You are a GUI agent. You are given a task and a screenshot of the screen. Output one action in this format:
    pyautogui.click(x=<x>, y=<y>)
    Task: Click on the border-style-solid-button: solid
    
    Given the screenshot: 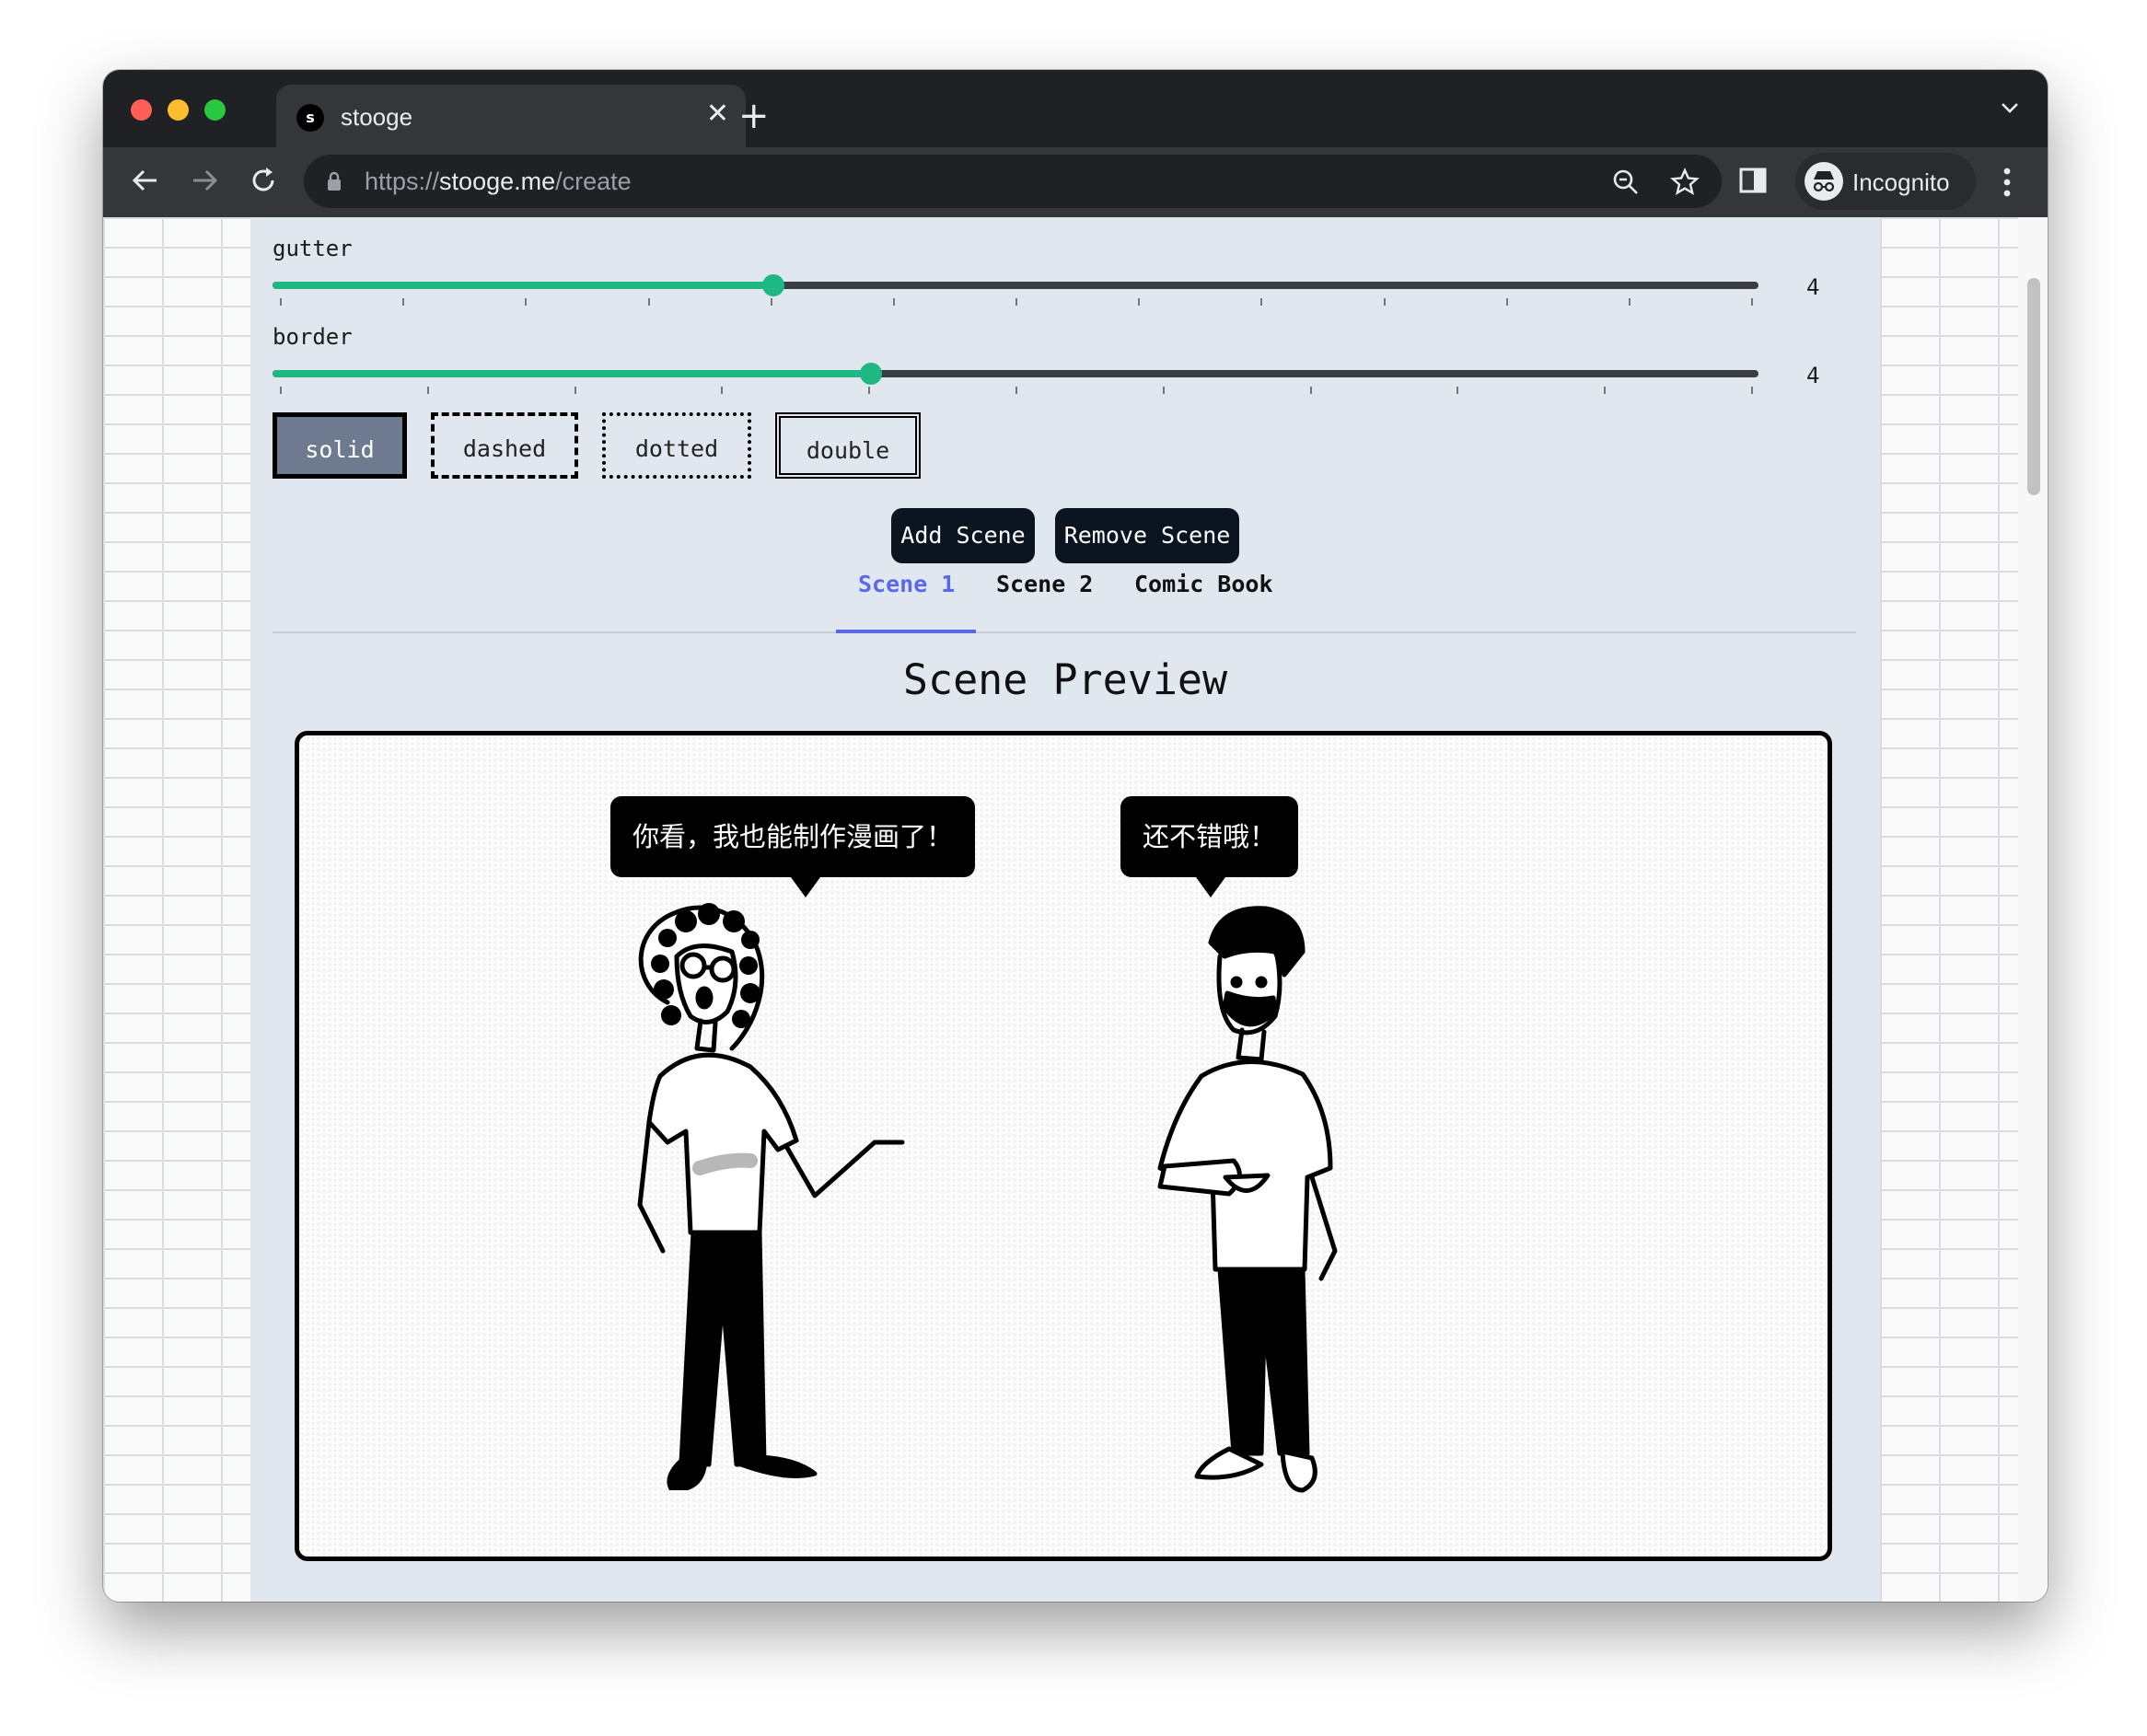 What is the action you would take?
    pyautogui.click(x=340, y=445)
    